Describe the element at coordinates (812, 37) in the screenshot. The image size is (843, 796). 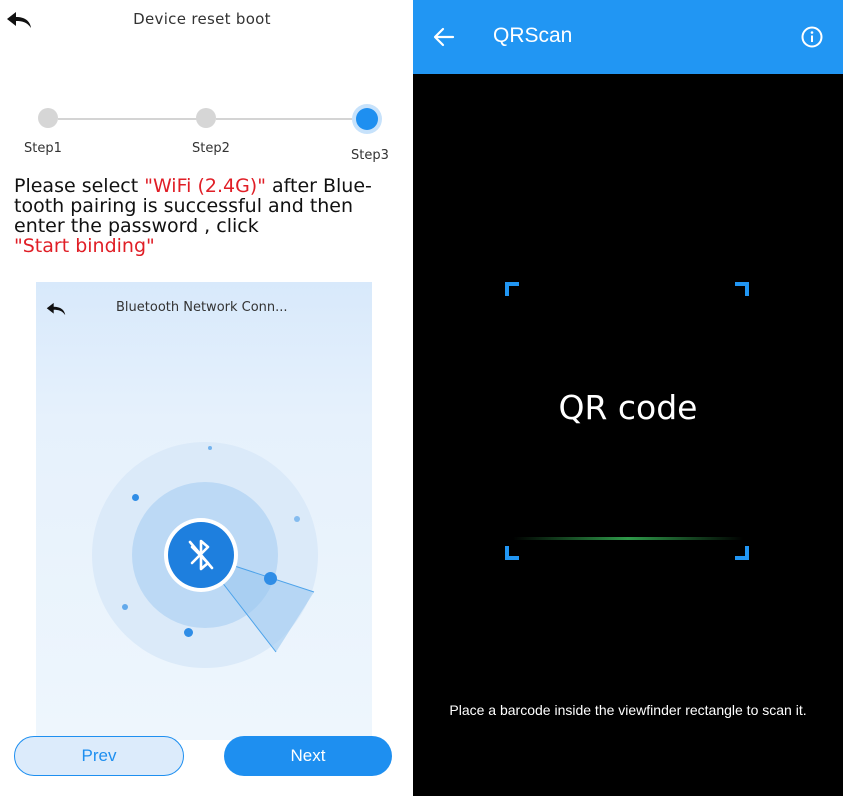
I see `info-icon` at that location.